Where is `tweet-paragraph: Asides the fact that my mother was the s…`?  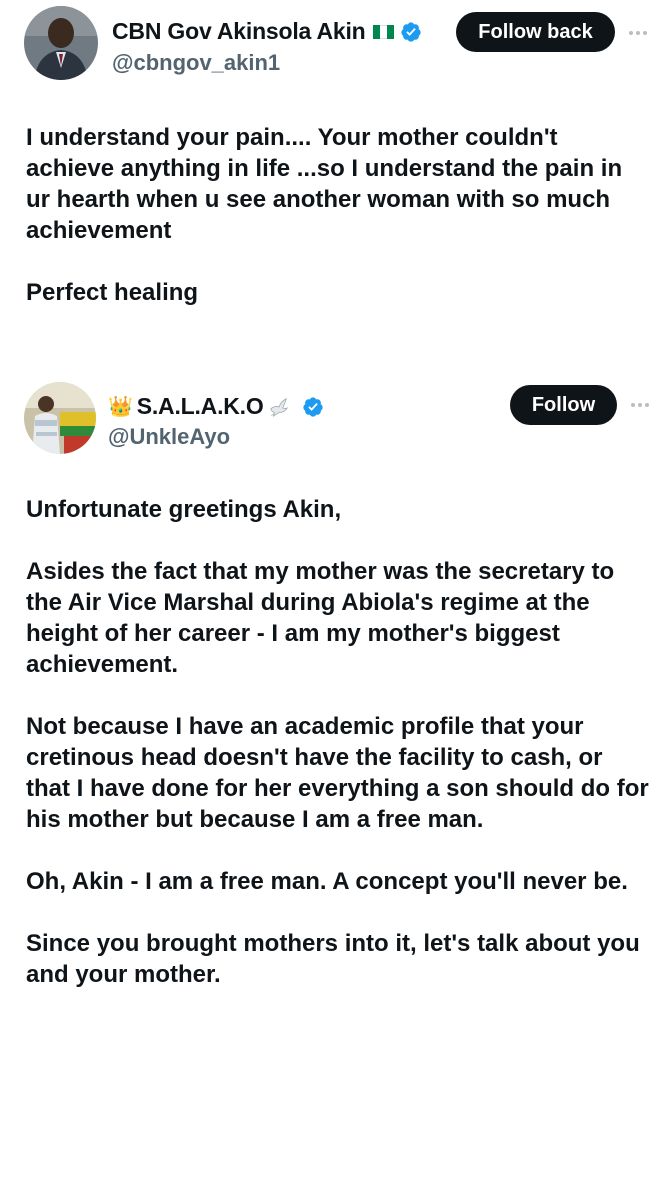
tweet-paragraph: Asides the fact that my mother was the s… is located at coordinates (320, 618).